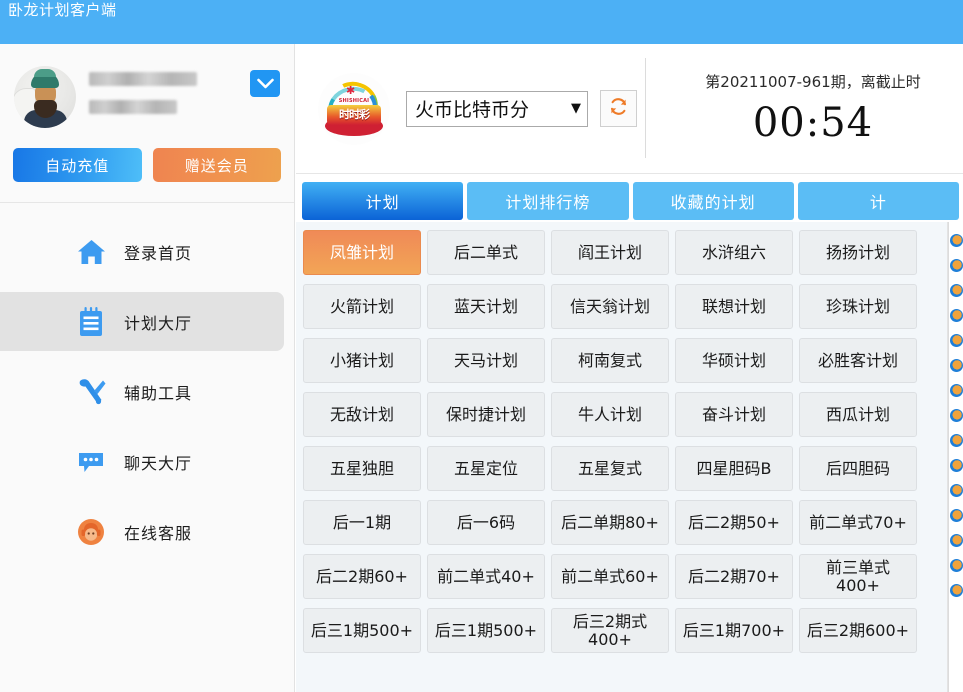 The width and height of the screenshot is (963, 692). Describe the element at coordinates (813, 123) in the screenshot. I see `countdown-timer: 00:54` at that location.